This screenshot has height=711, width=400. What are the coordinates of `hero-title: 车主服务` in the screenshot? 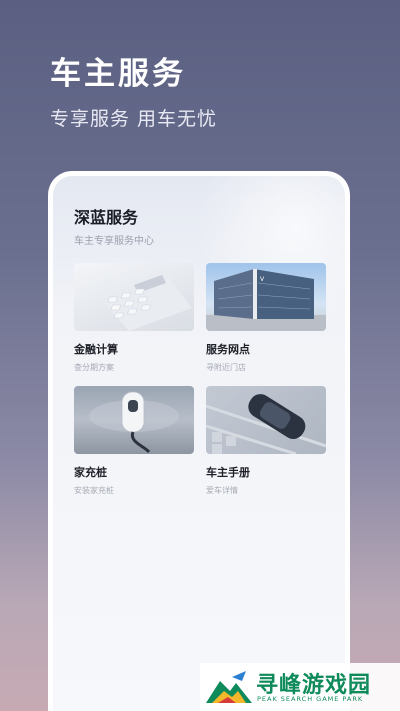 It's located at (118, 74).